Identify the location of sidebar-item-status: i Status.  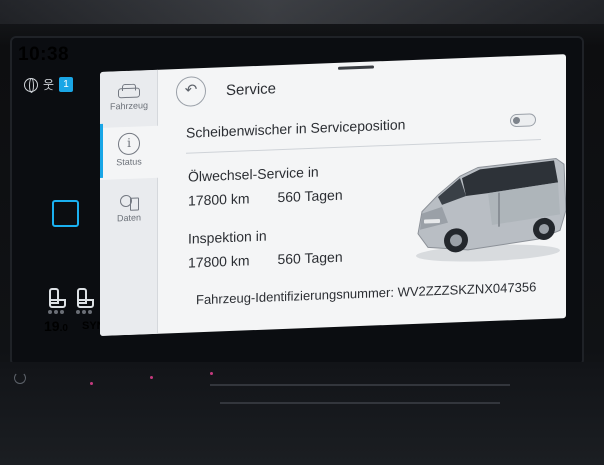
(129, 152).